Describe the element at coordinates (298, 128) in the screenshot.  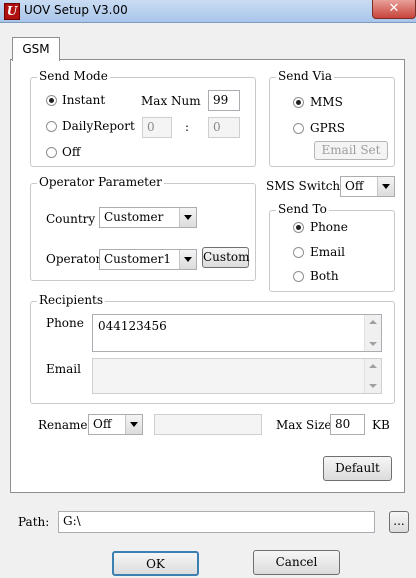
I see `radio-gprs` at that location.